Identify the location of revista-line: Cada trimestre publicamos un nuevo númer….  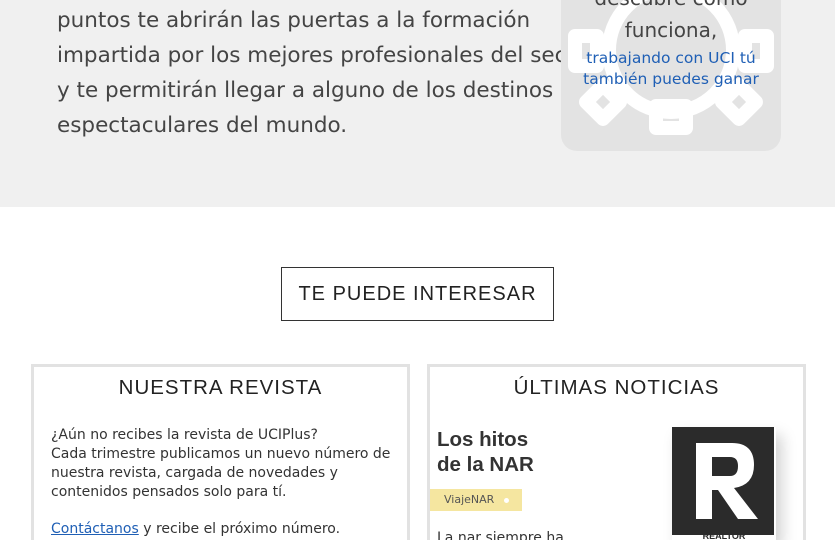
(221, 454).